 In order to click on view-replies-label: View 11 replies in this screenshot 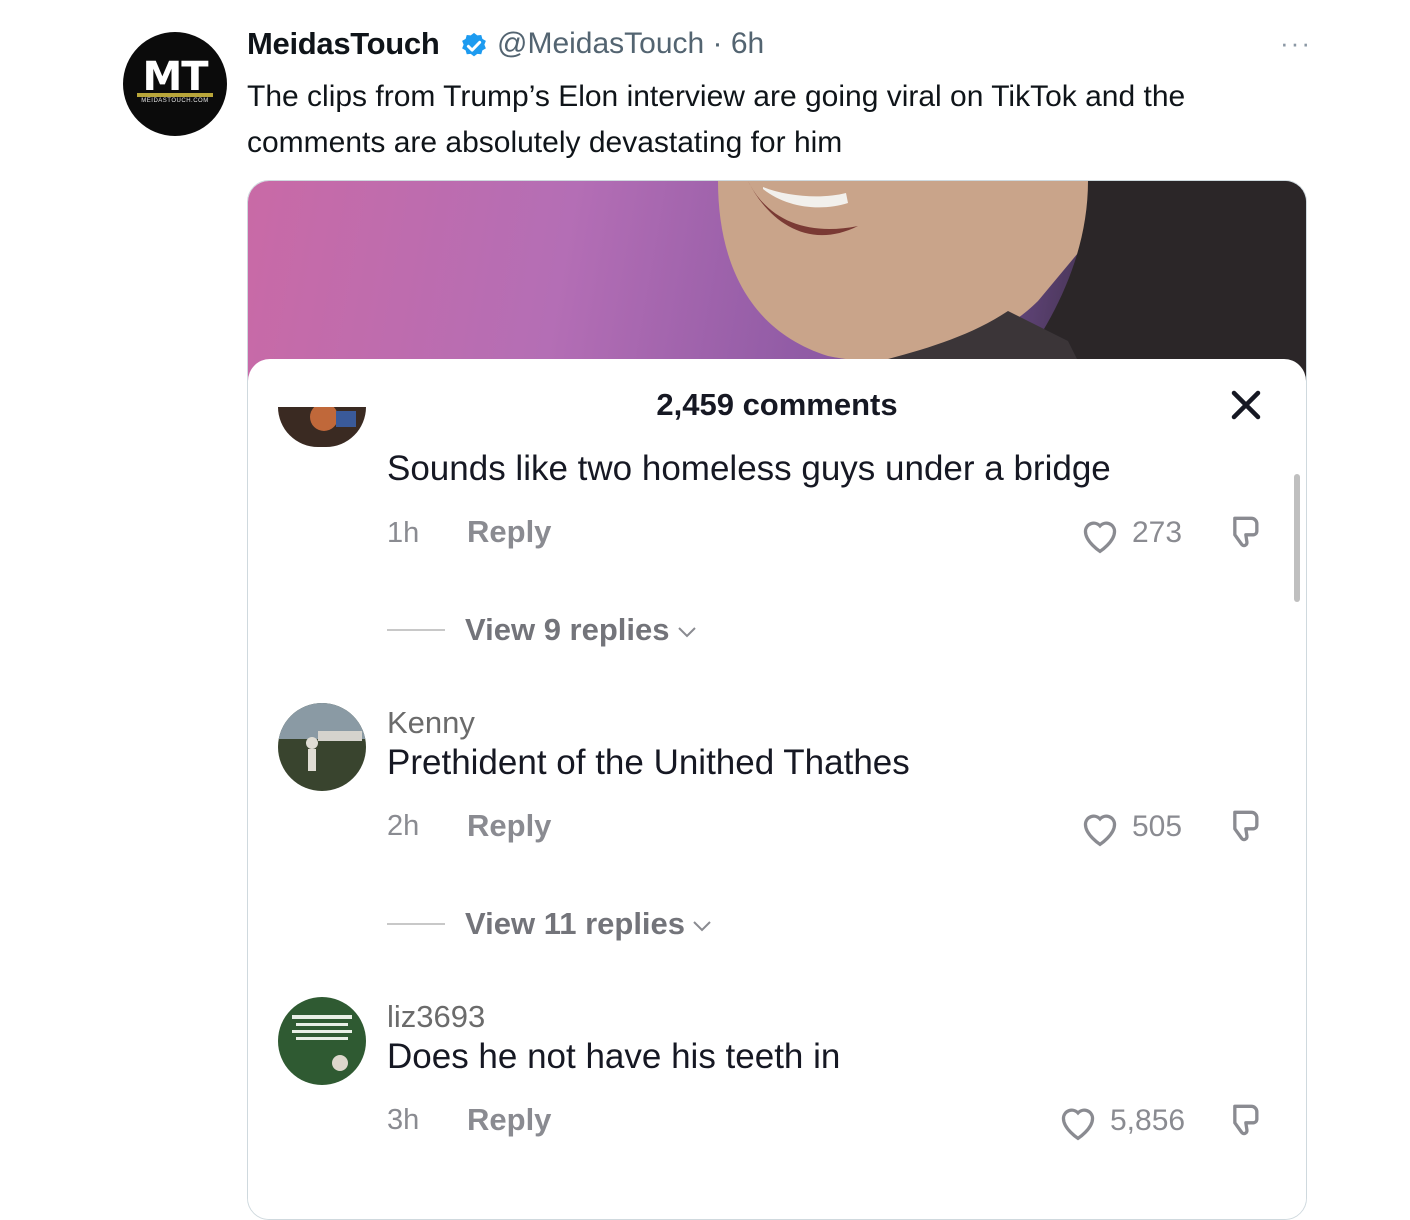, I will do `click(575, 923)`.